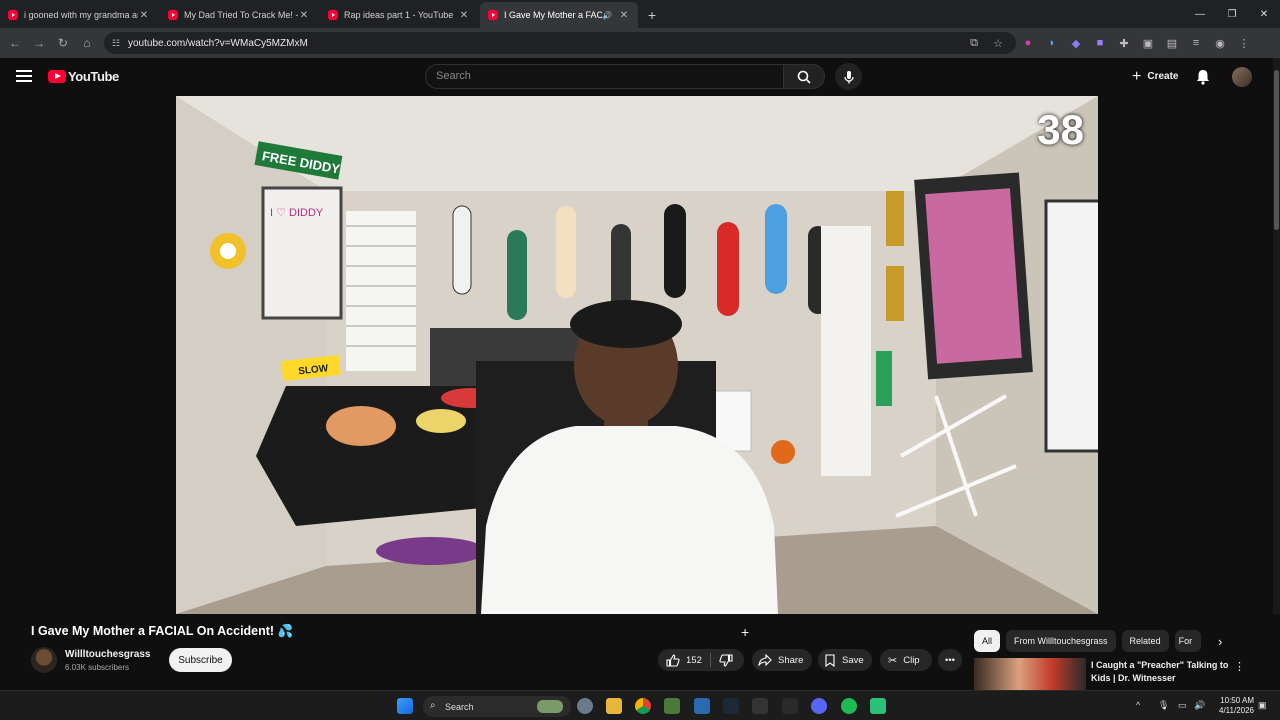  Describe the element at coordinates (731, 706) in the screenshot. I see `steam-icon` at that location.